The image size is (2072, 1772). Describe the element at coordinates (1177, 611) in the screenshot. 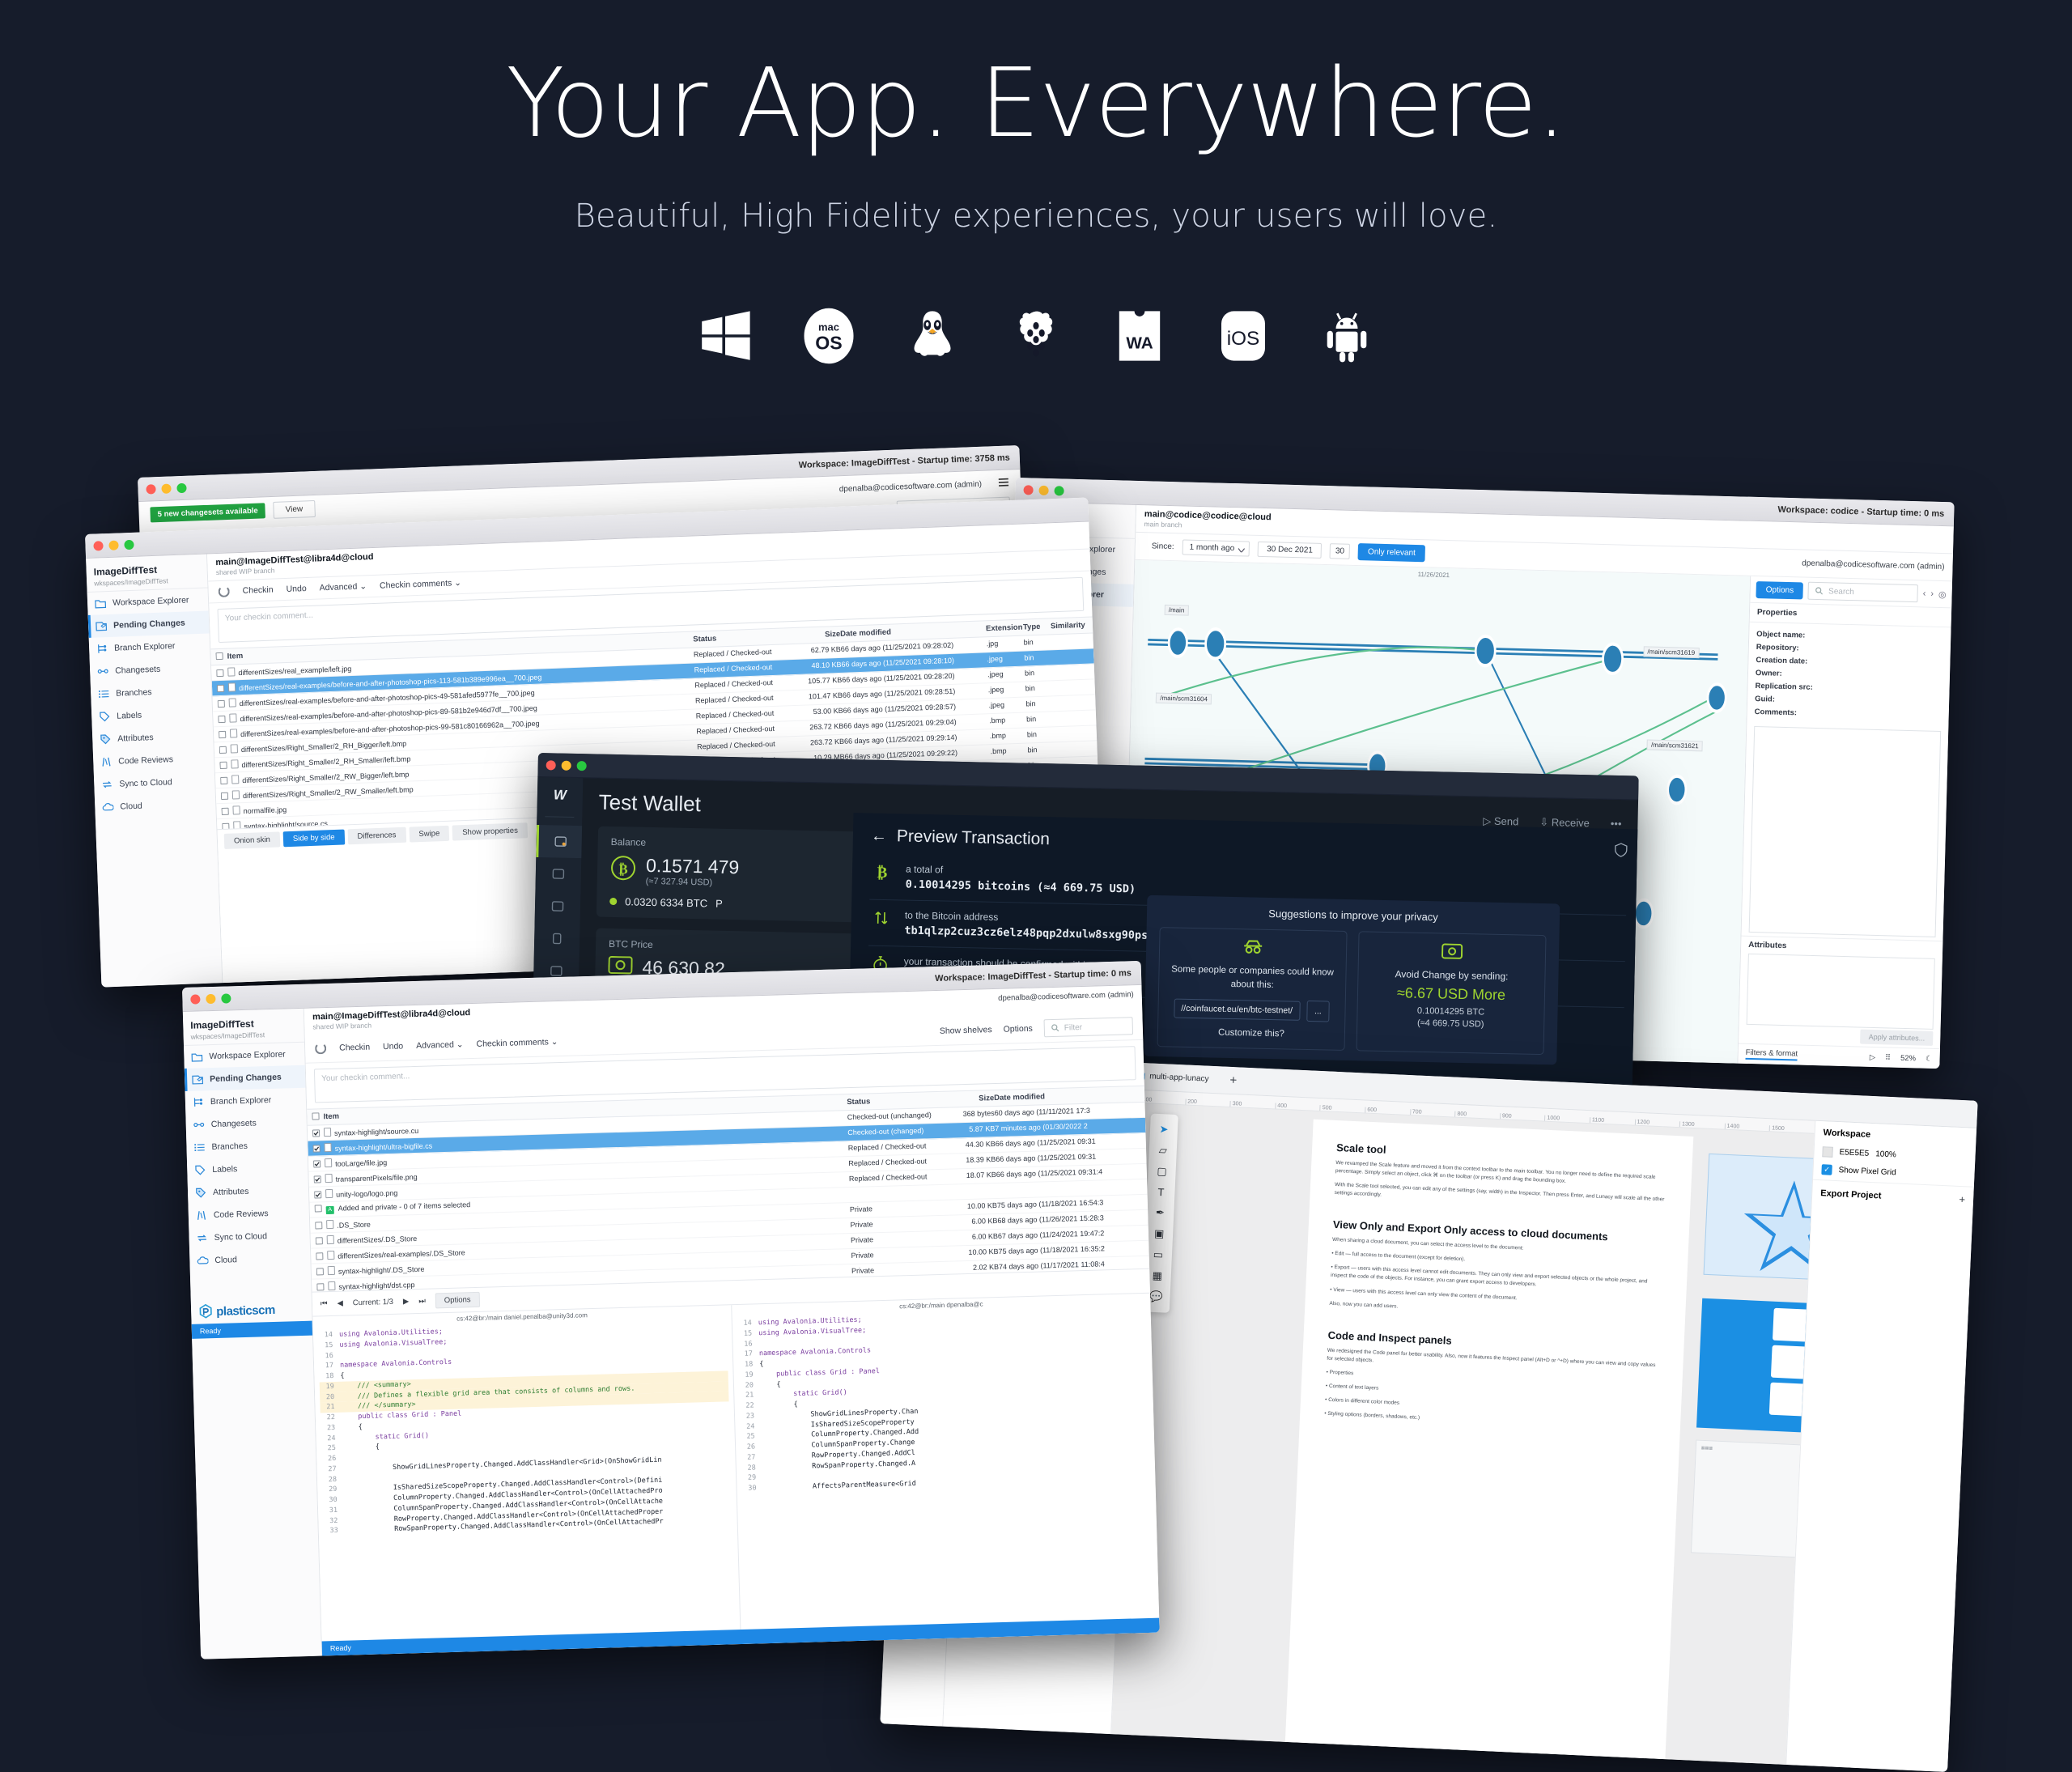

I see `branch-label: /main` at that location.